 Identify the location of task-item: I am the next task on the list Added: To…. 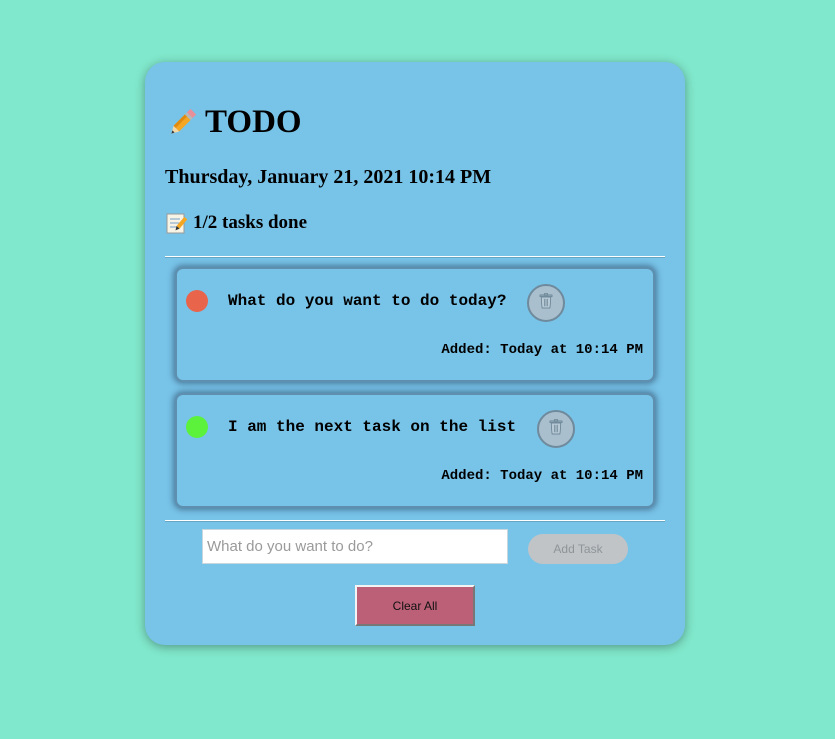
(415, 450).